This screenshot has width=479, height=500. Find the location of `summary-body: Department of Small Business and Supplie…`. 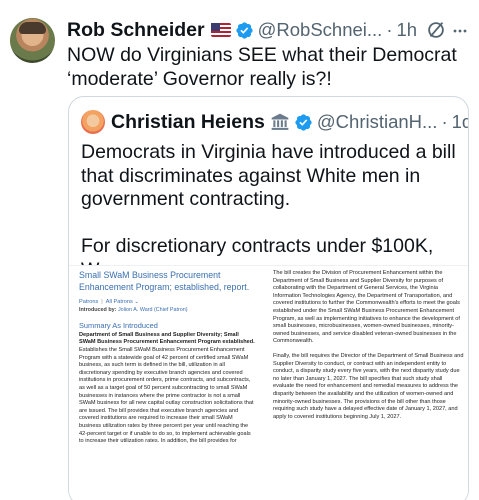

summary-body: Department of Small Business and Supplie… is located at coordinates (167, 388).